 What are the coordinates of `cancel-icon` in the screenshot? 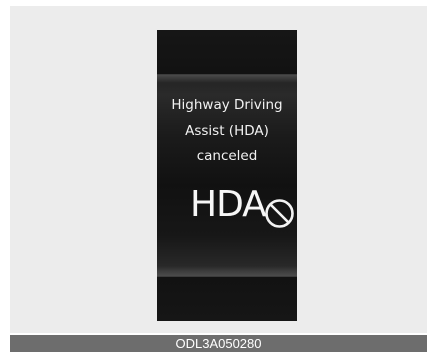 It's located at (279, 213).